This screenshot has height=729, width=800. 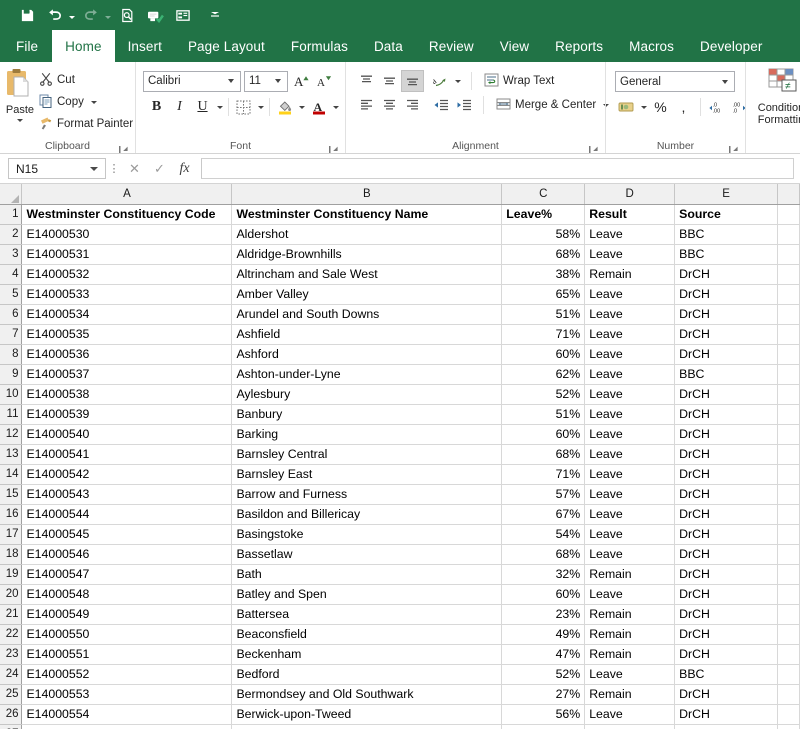 What do you see at coordinates (726, 614) in the screenshot?
I see `cell-e21: DrCH` at bounding box center [726, 614].